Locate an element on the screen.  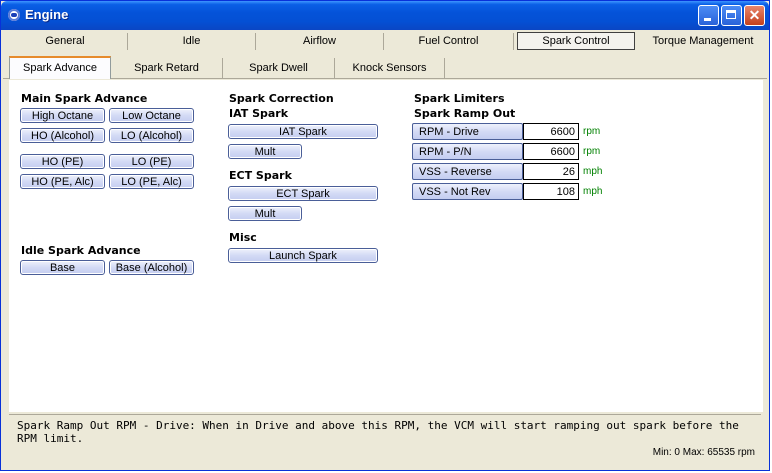
window-title: Engine is located at coordinates (47, 14).